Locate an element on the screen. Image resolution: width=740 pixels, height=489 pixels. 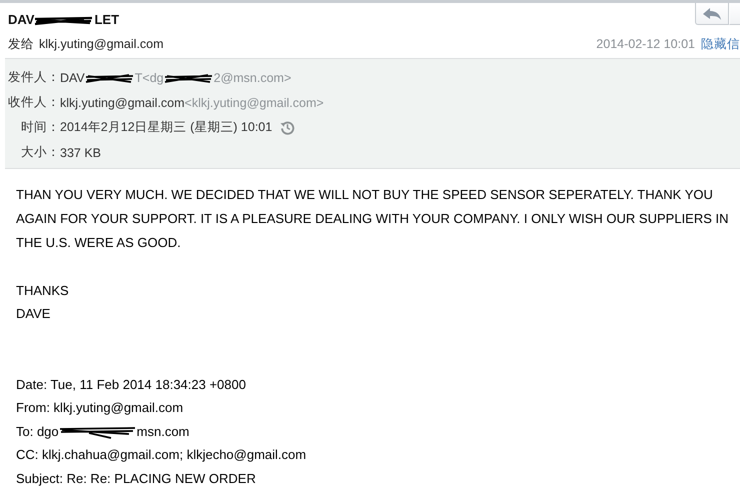
message-paragraph: THAN YOU VERY MUCH. WE DECIDED THAT WE WILL NOT BUY THE SPEED SENSOR SEPERATELY. THANK YOU AGAIN FOR YOUR SUPPORT. IT IS A PLEASURE DEALING WITH YOUR COMPANY. I ONLY WISH OUR SUPPLIERS IN THE U.S. WERE AS GOOD. is located at coordinates (373, 219).